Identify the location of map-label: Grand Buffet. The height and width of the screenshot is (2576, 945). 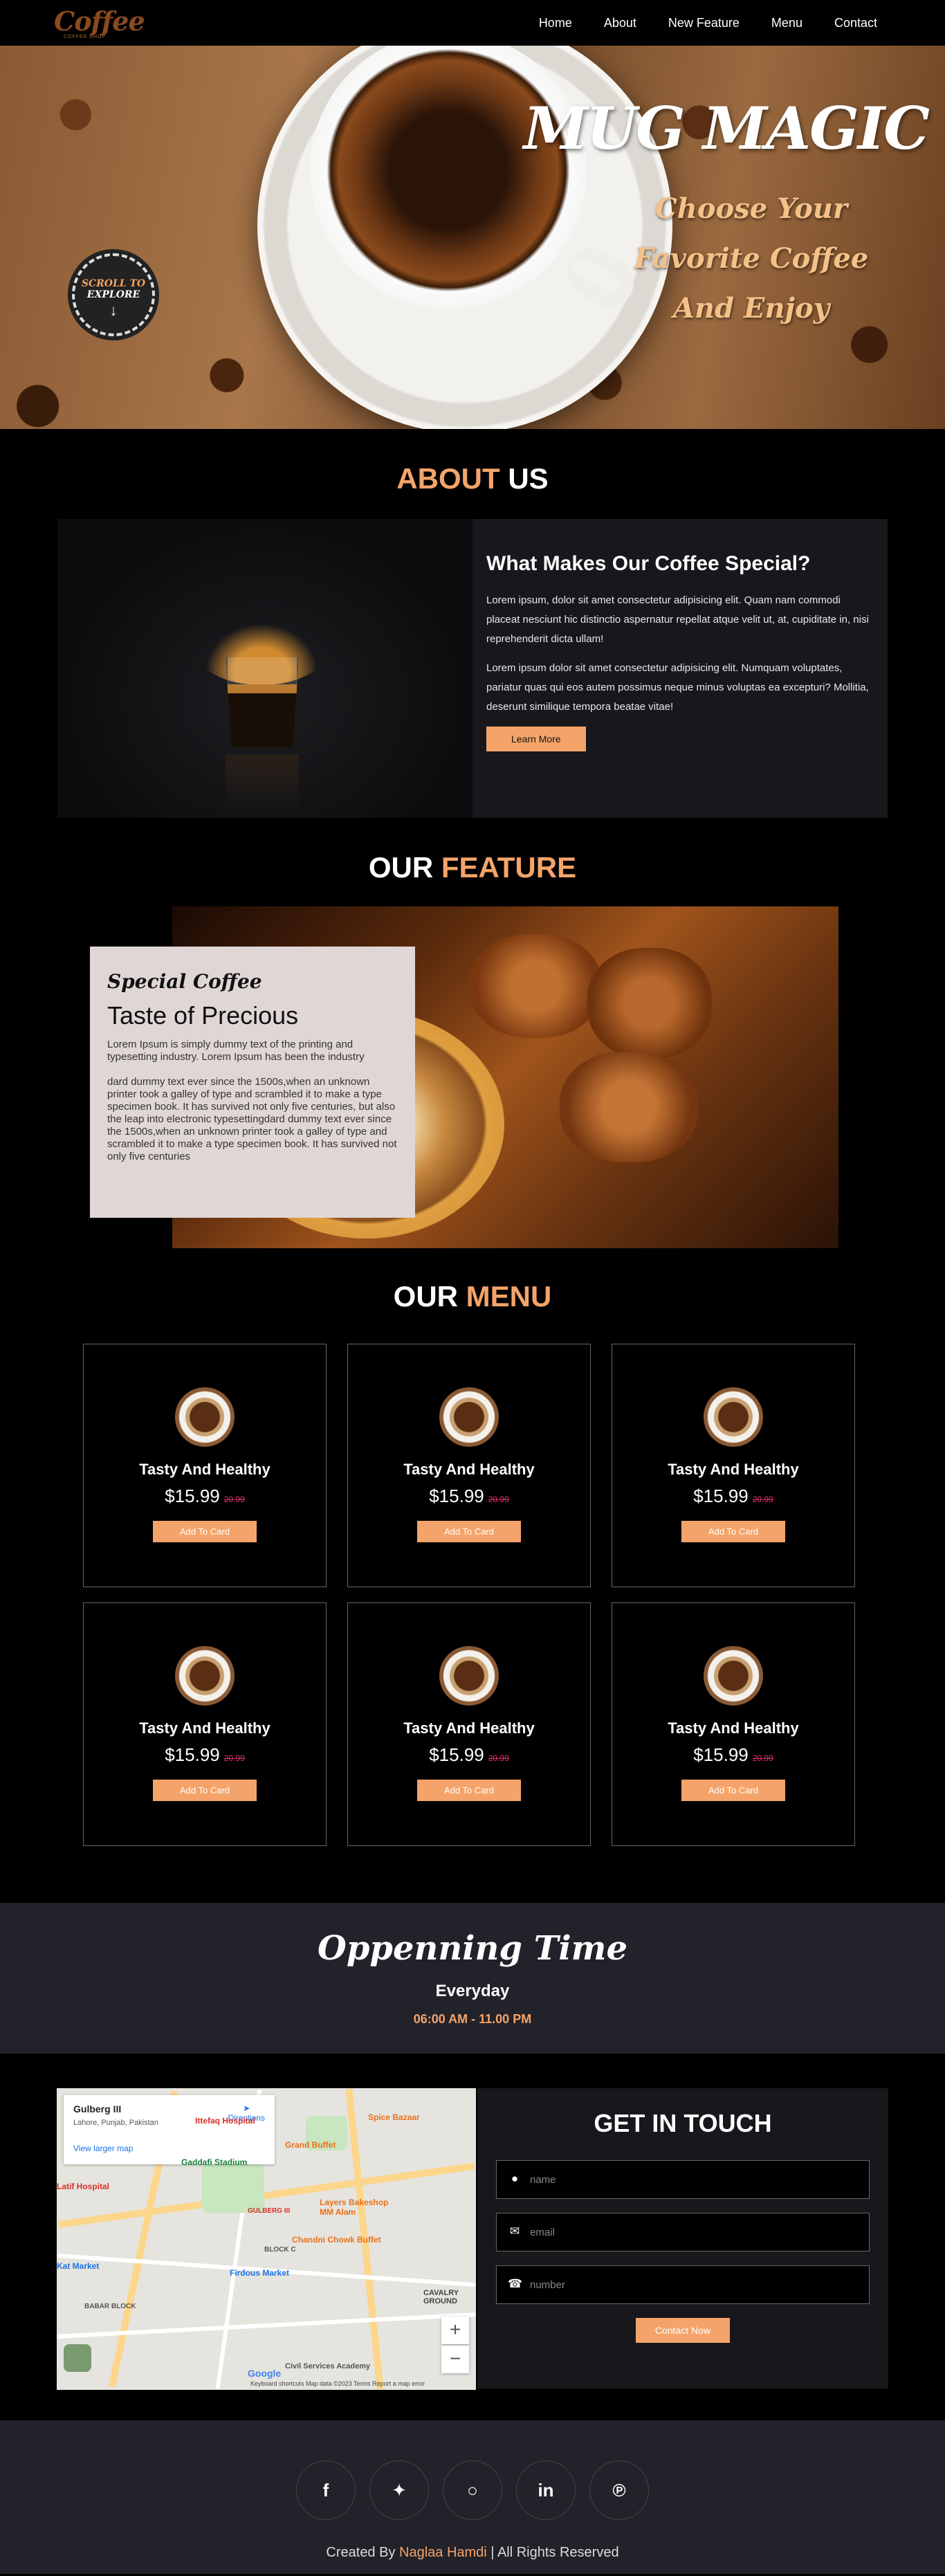
(310, 2145).